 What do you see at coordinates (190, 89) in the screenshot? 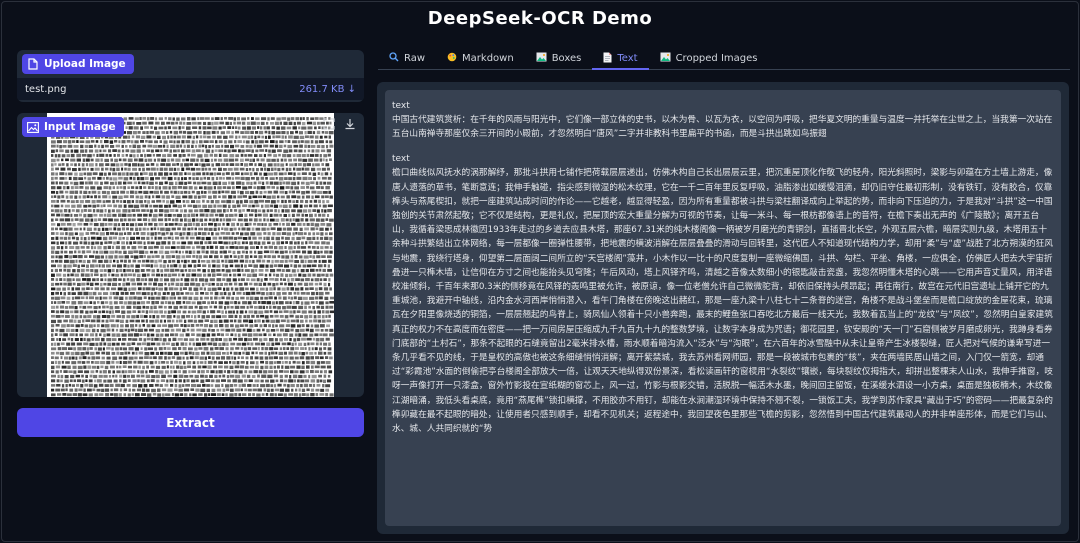
I see `uploaded-file-row: test.png 261.7 KB ↓` at bounding box center [190, 89].